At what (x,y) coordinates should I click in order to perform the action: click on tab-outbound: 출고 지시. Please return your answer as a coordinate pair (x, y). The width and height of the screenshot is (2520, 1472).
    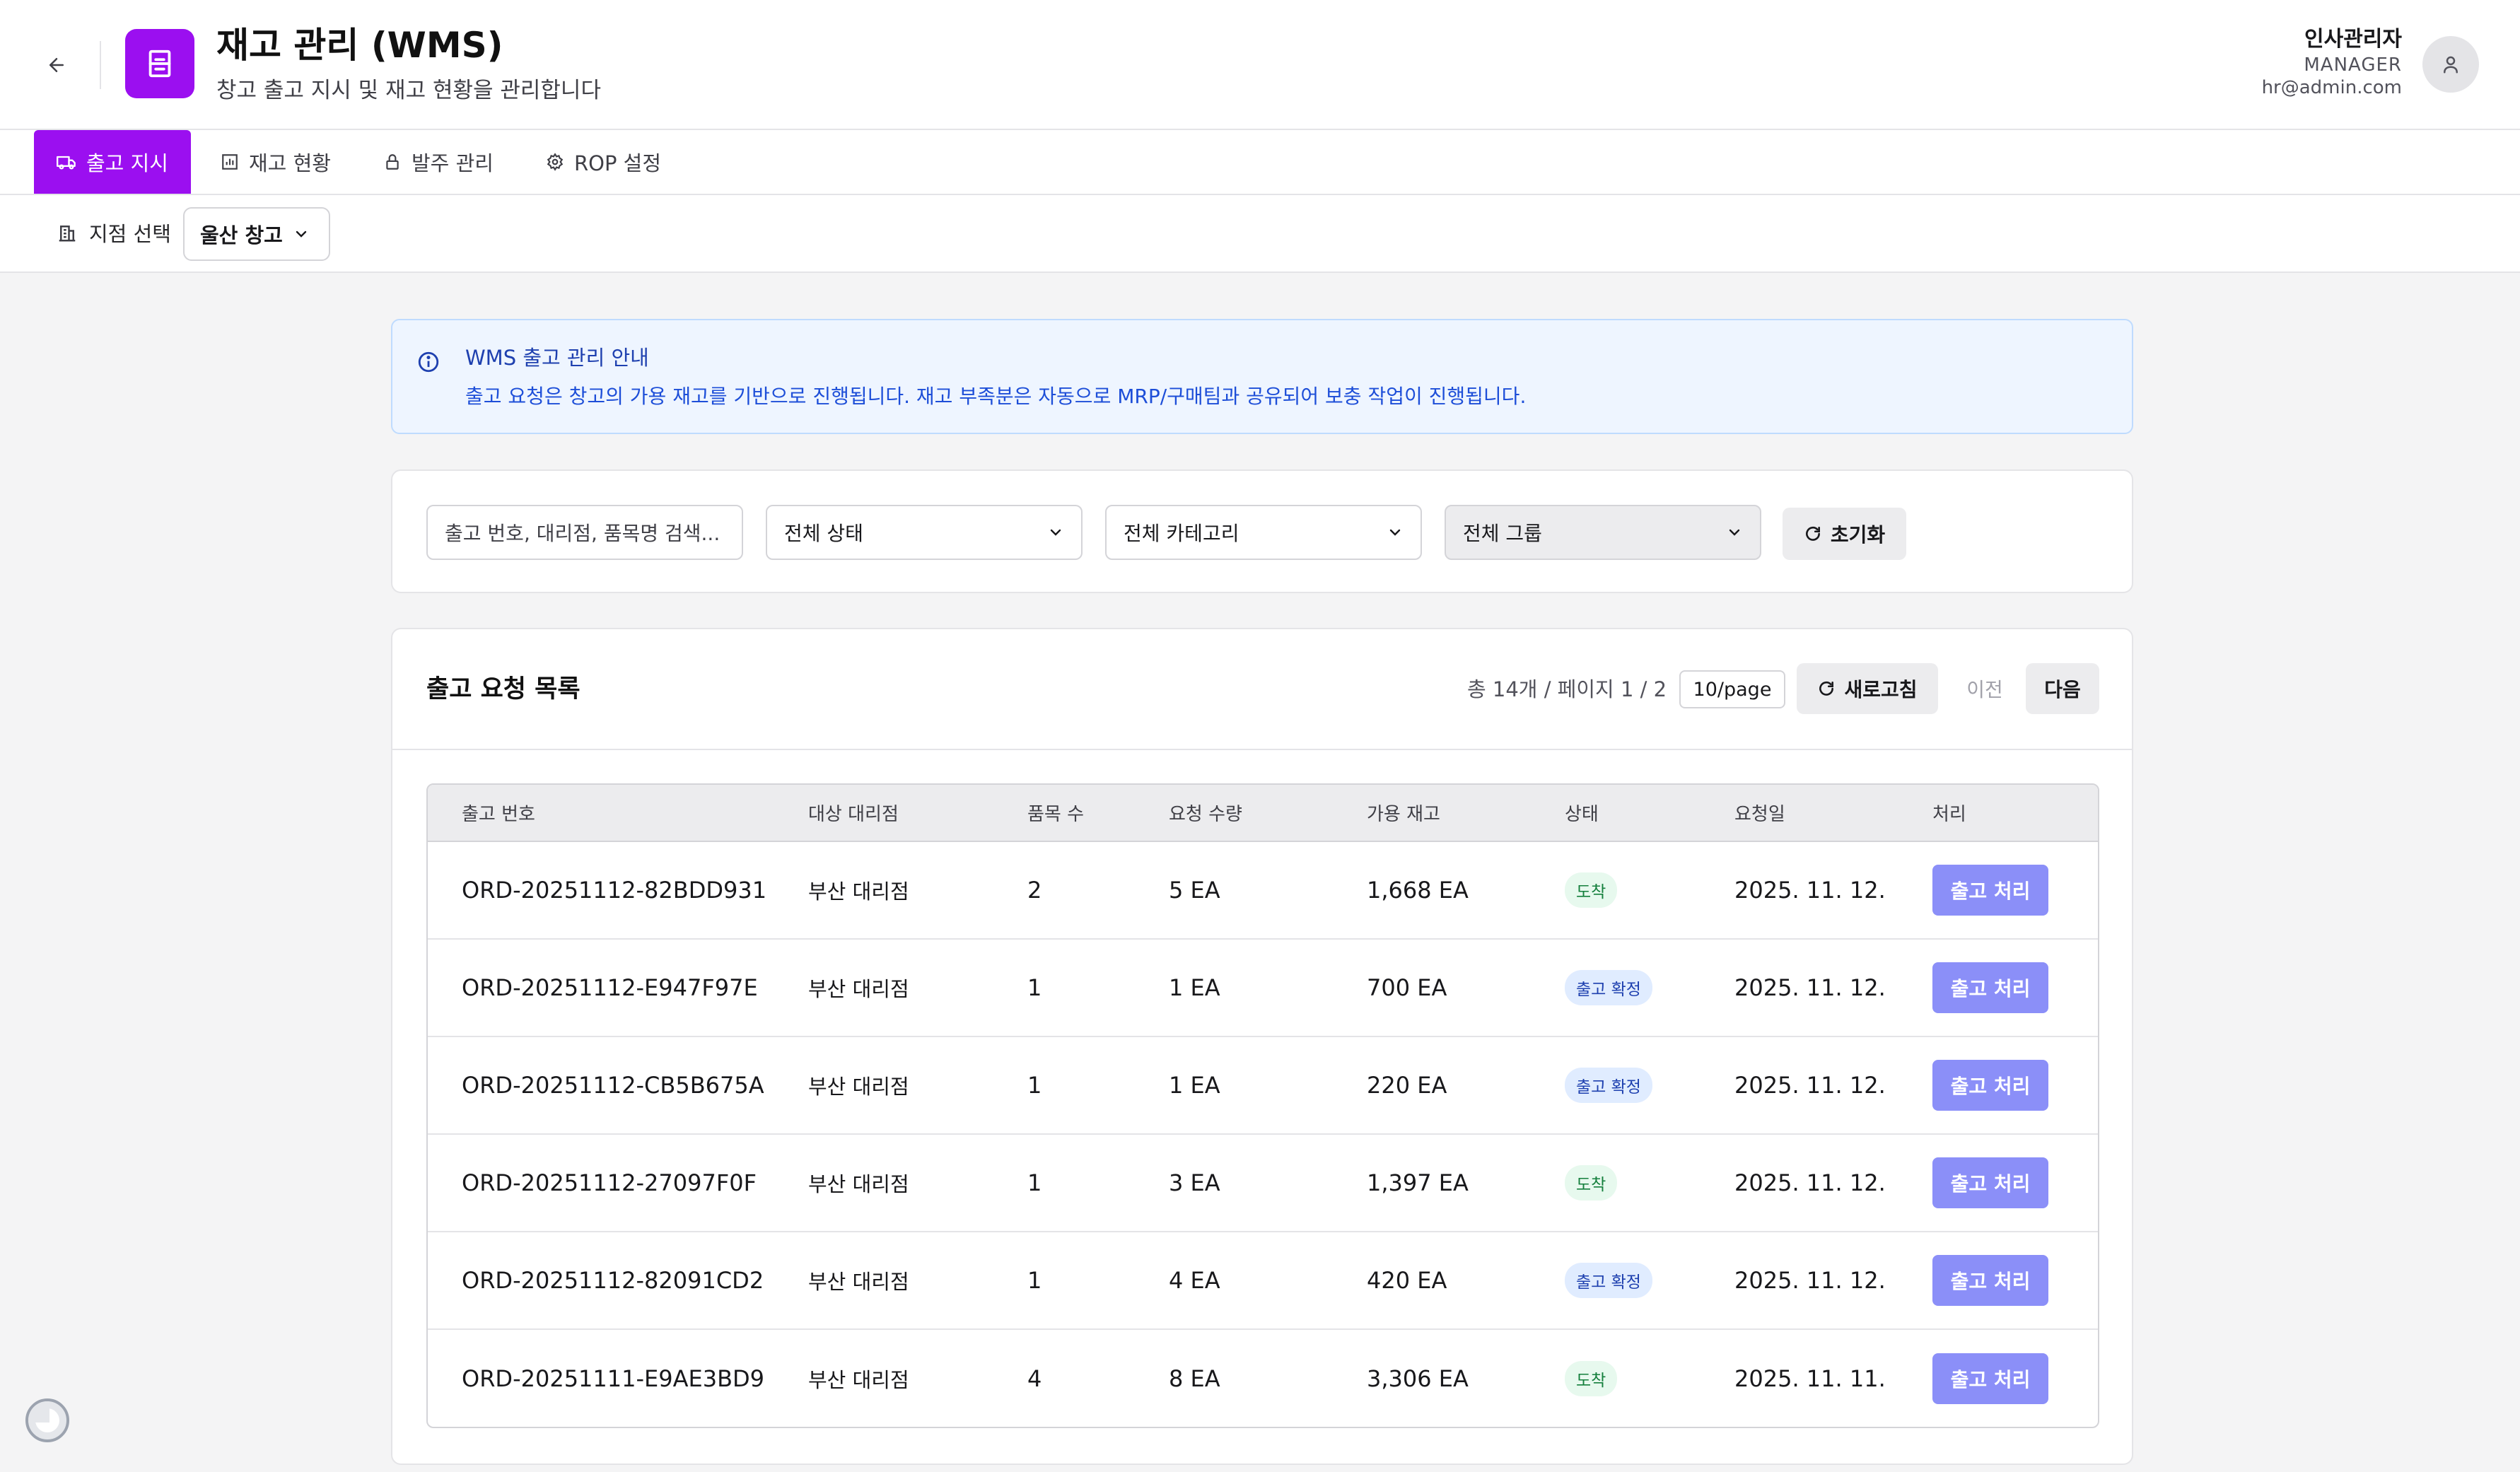
    Looking at the image, I should click on (112, 162).